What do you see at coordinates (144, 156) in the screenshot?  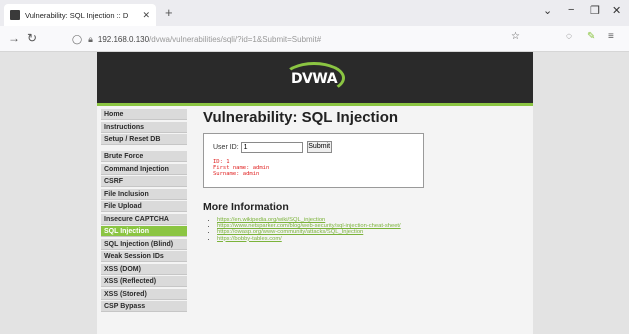 I see `menu-item-brute-force: Brute Force` at bounding box center [144, 156].